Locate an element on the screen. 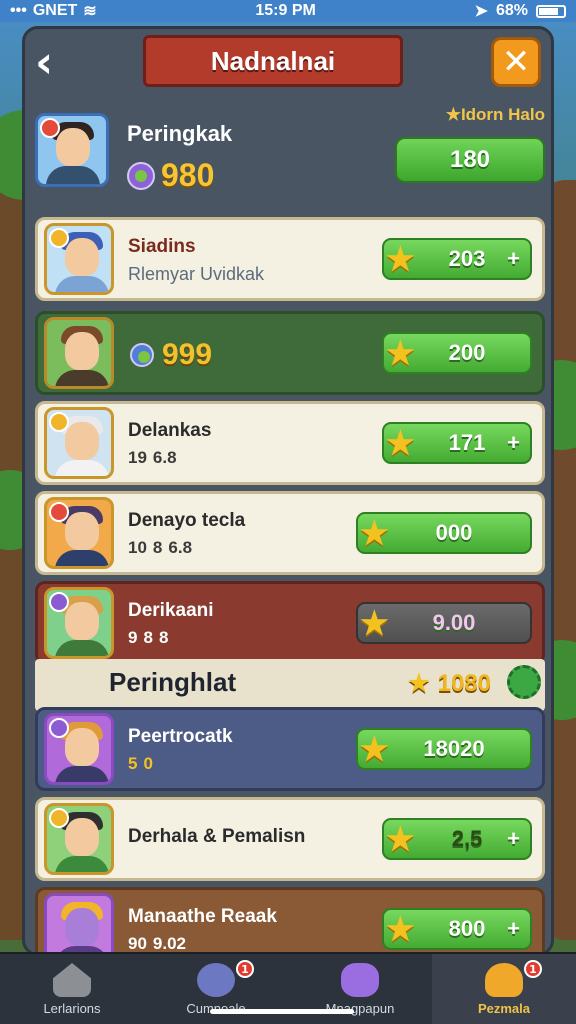 This screenshot has width=576, height=1024. player-score-value: 980 is located at coordinates (188, 175).